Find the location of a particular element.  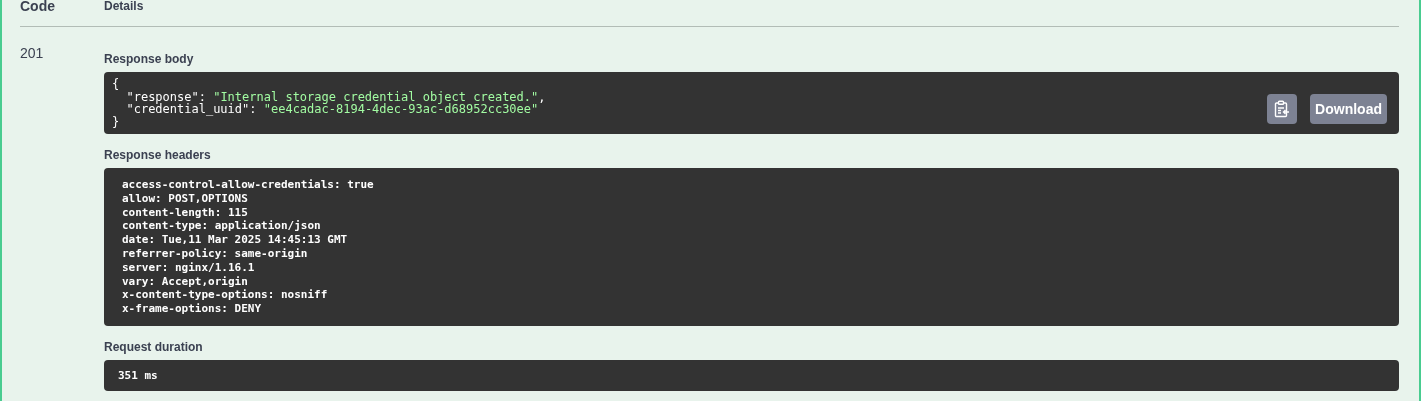

header-line: referrer-policy: same-origin is located at coordinates (215, 254).